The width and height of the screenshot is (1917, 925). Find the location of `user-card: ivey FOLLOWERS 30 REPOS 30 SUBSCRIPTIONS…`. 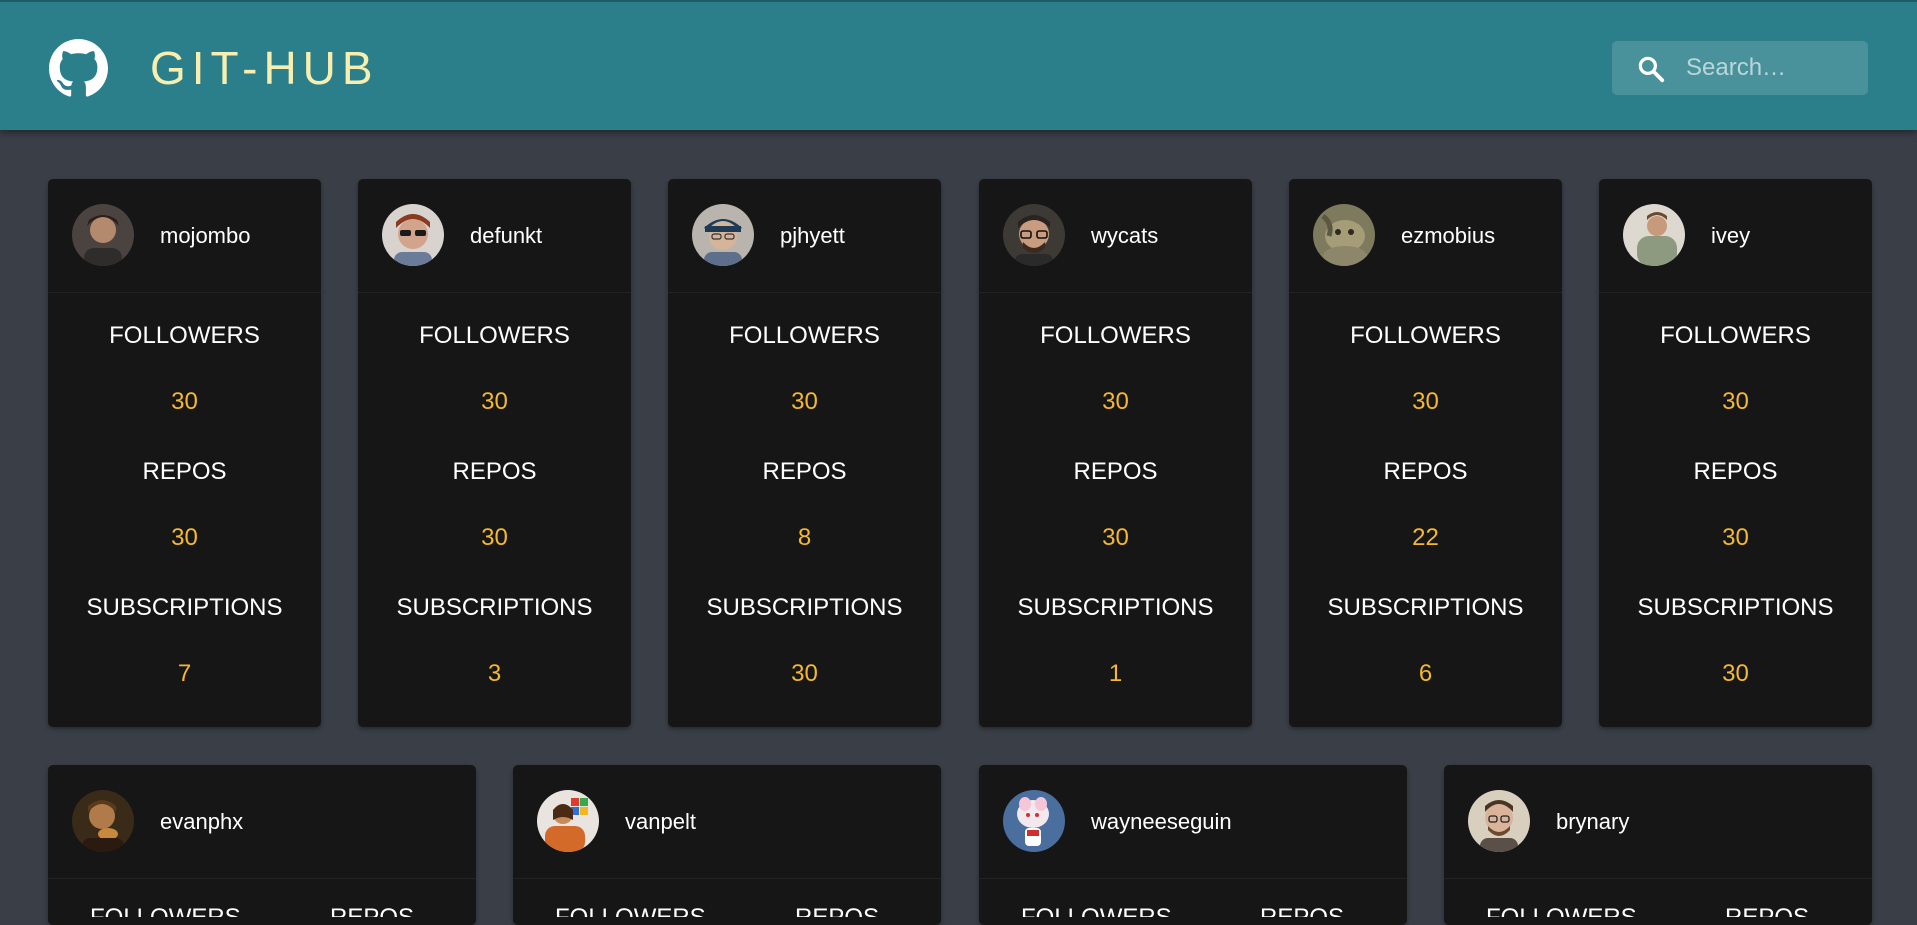

user-card: ivey FOLLOWERS 30 REPOS 30 SUBSCRIPTIONS… is located at coordinates (1735, 453).